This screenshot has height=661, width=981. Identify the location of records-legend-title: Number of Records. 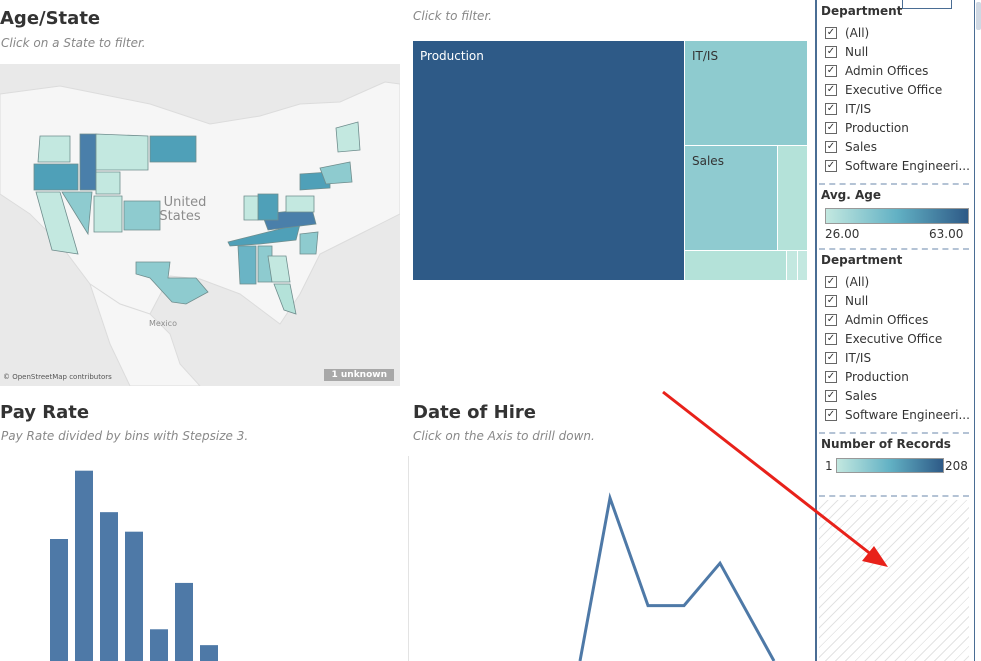
(886, 444).